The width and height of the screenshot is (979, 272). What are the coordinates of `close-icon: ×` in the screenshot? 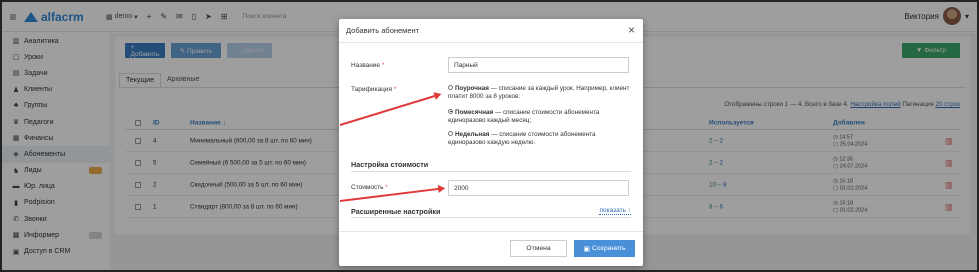 It's located at (631, 30).